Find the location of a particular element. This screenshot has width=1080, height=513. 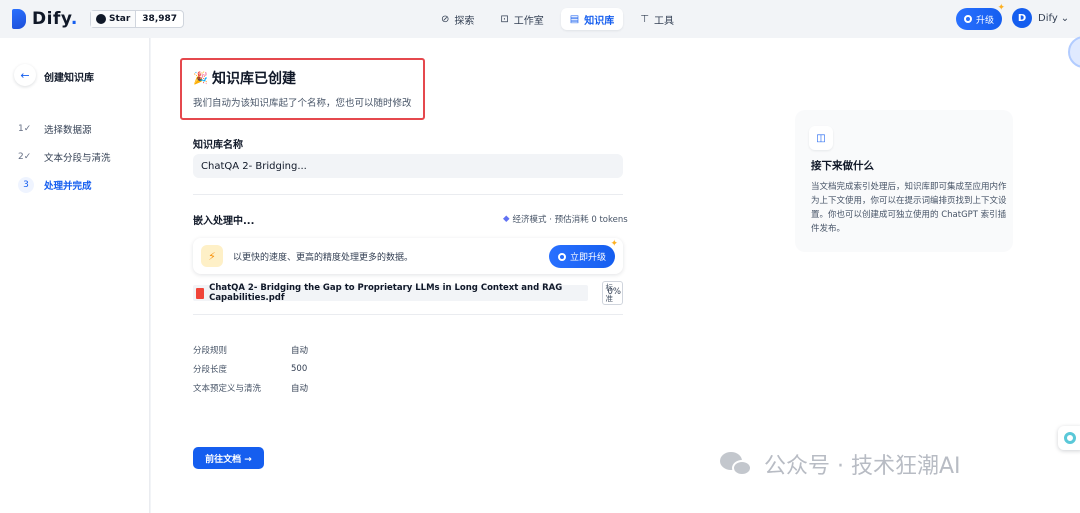

tool-icon: ⊤ is located at coordinates (644, 19).